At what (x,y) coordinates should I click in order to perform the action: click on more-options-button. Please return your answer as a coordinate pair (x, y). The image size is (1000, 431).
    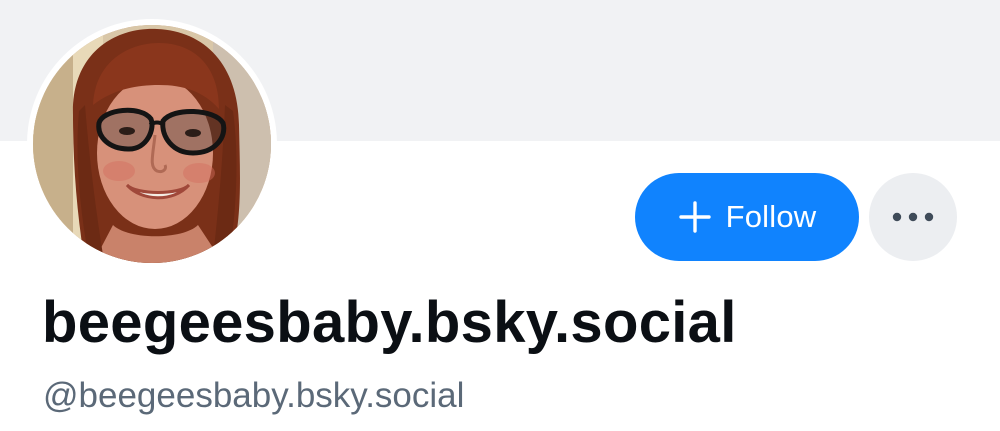
    Looking at the image, I should click on (913, 217).